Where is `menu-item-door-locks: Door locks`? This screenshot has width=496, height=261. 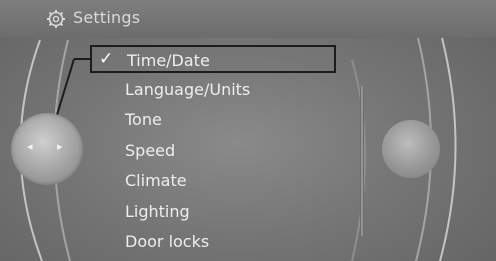 menu-item-door-locks: Door locks is located at coordinates (213, 242).